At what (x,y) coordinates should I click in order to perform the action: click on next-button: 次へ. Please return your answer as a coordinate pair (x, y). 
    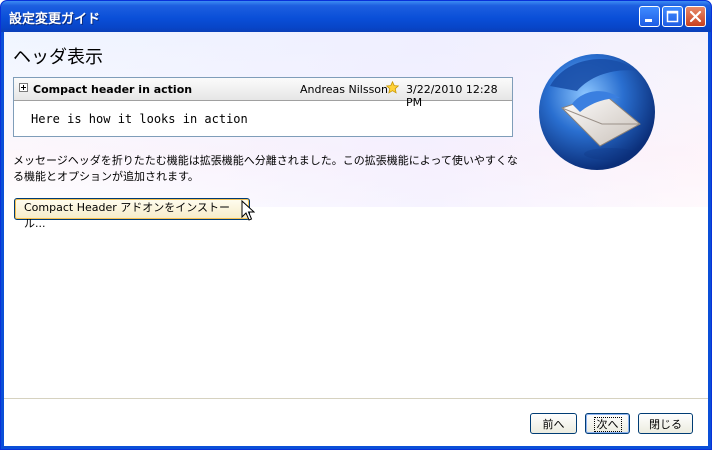
    Looking at the image, I should click on (607, 423).